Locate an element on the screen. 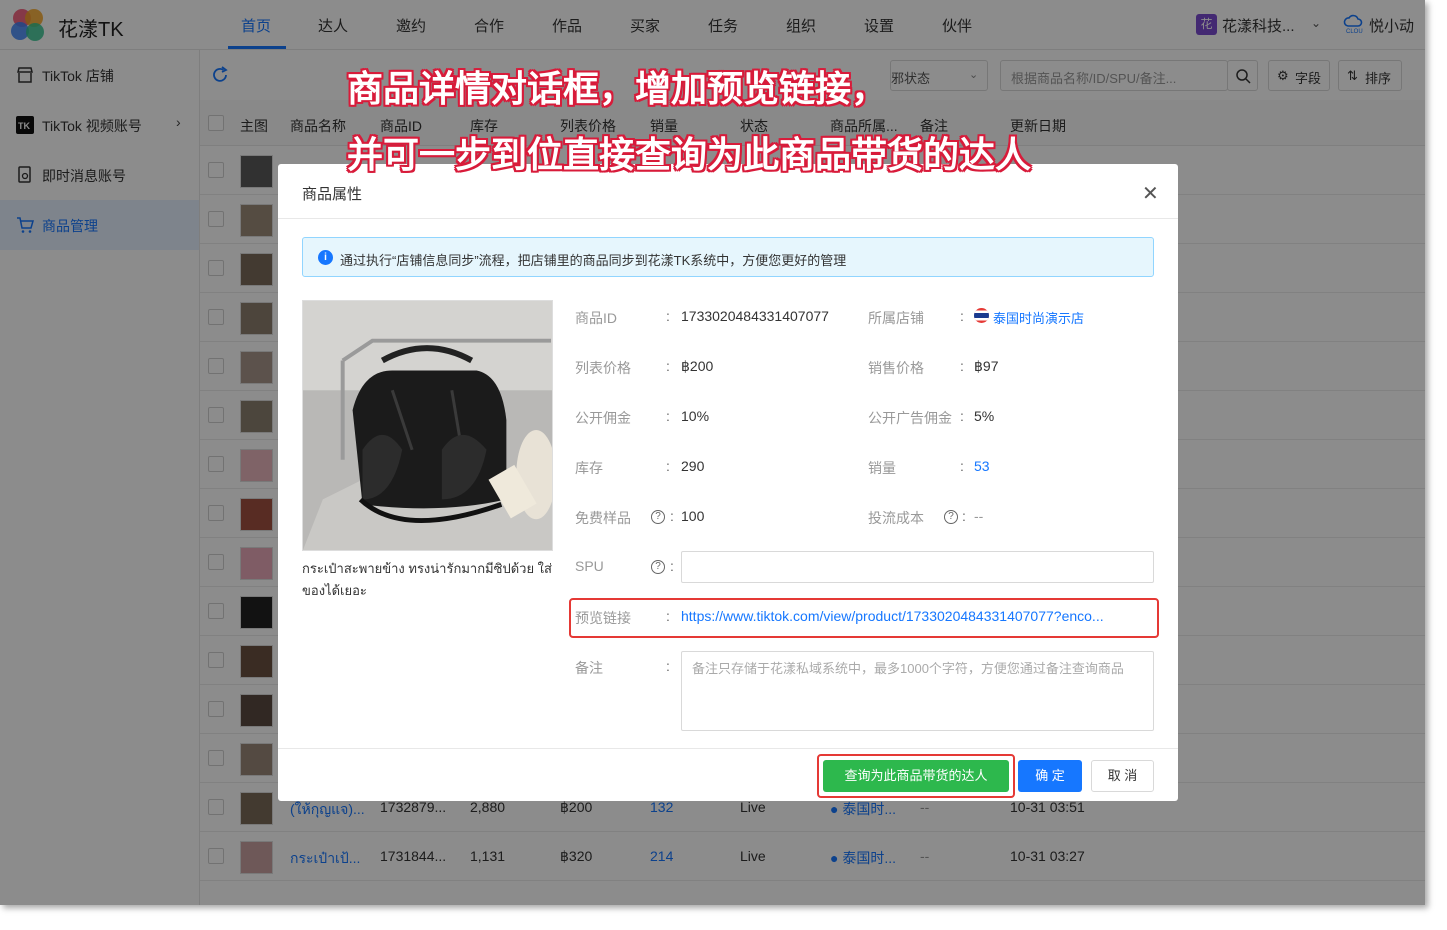 Image resolution: width=1447 pixels, height=930 pixels. query-creators-button: 查询为此商品带货的达人 is located at coordinates (916, 776).